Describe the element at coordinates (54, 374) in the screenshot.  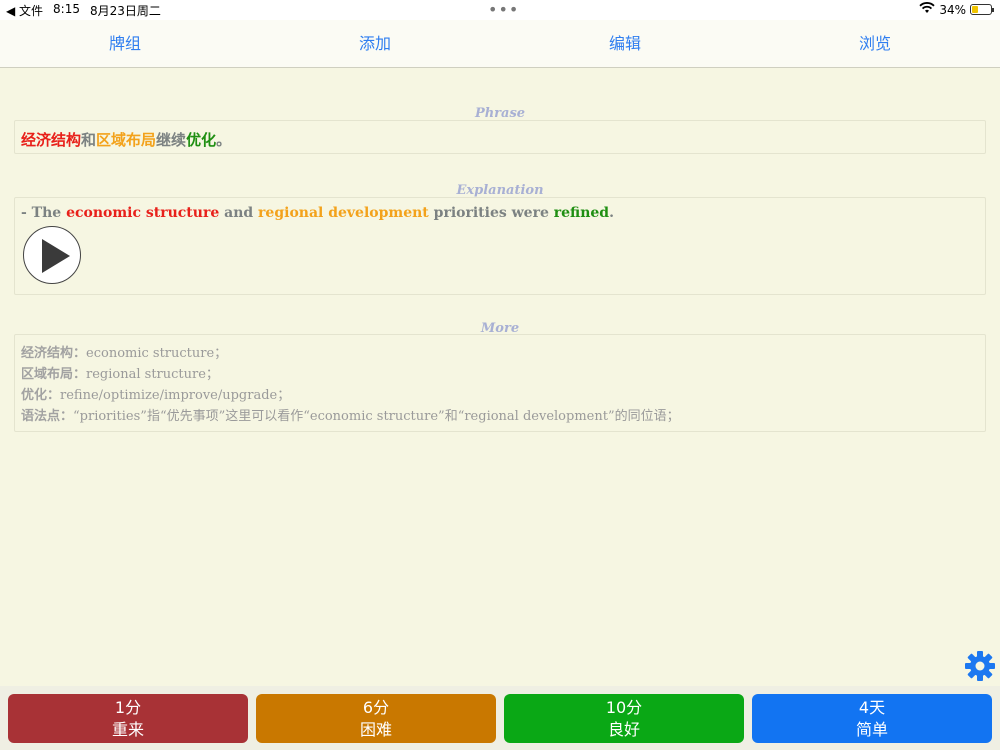
I see `more-key: 区域布局：` at that location.